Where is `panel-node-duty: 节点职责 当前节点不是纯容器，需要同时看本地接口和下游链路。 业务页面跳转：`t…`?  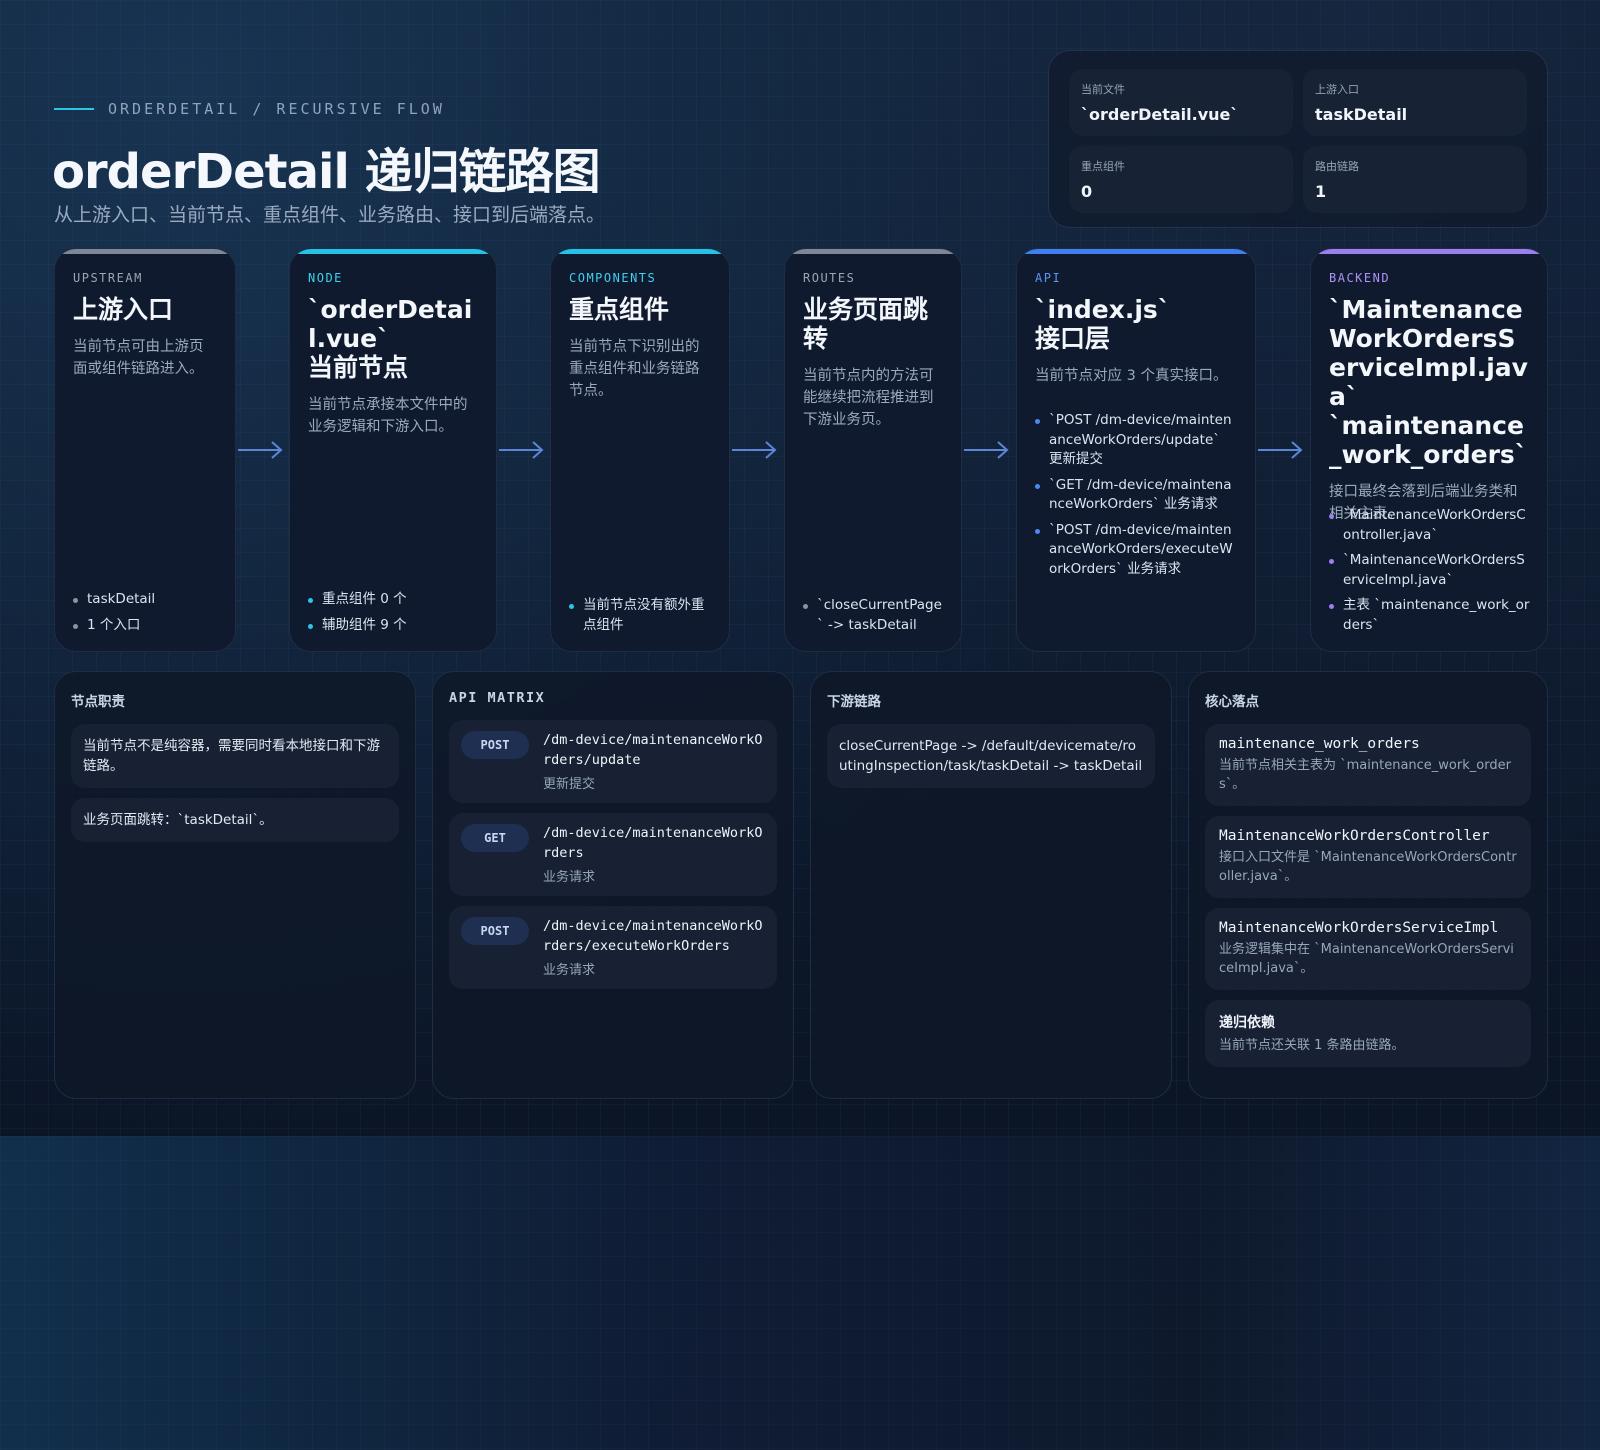
panel-node-duty: 节点职责 当前节点不是纯容器，需要同时看本地接口和下游链路。 业务页面跳转：`t… is located at coordinates (235, 885).